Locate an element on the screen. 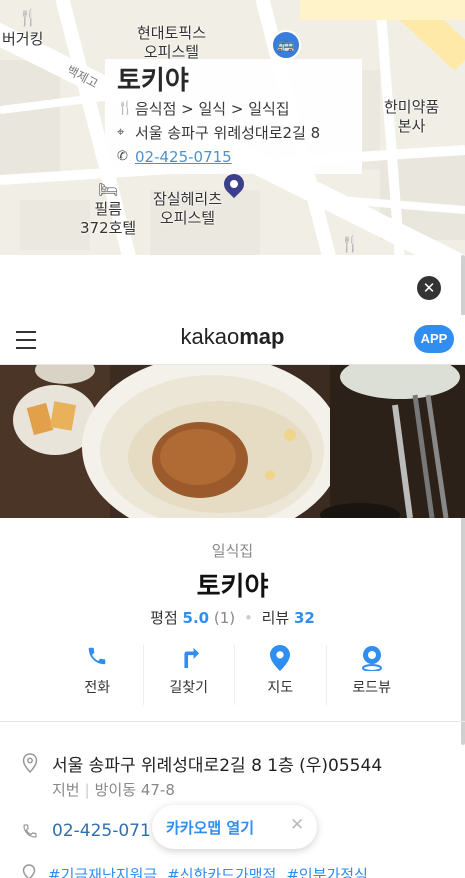 The height and width of the screenshot is (878, 465). map-button: 지도 is located at coordinates (281, 675).